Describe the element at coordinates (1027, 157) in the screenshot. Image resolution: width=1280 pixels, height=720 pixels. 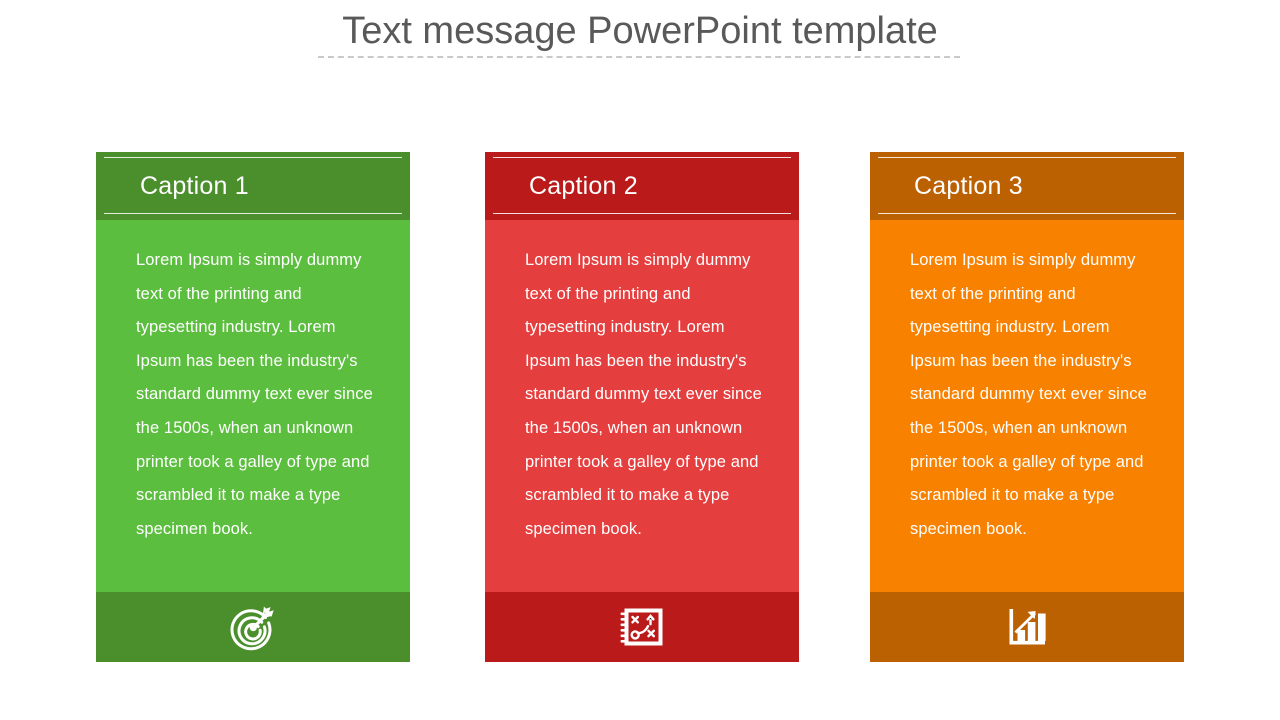
I see `card-3-rule-top` at that location.